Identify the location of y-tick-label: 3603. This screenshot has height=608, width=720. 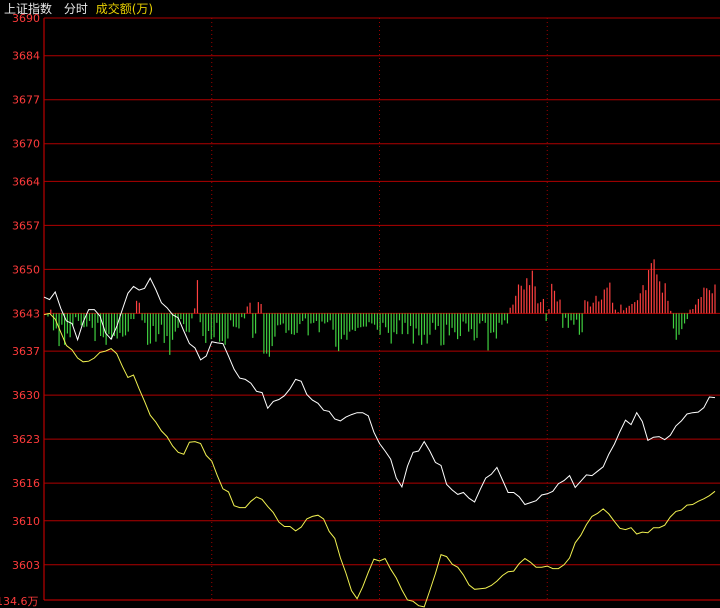
(26, 565).